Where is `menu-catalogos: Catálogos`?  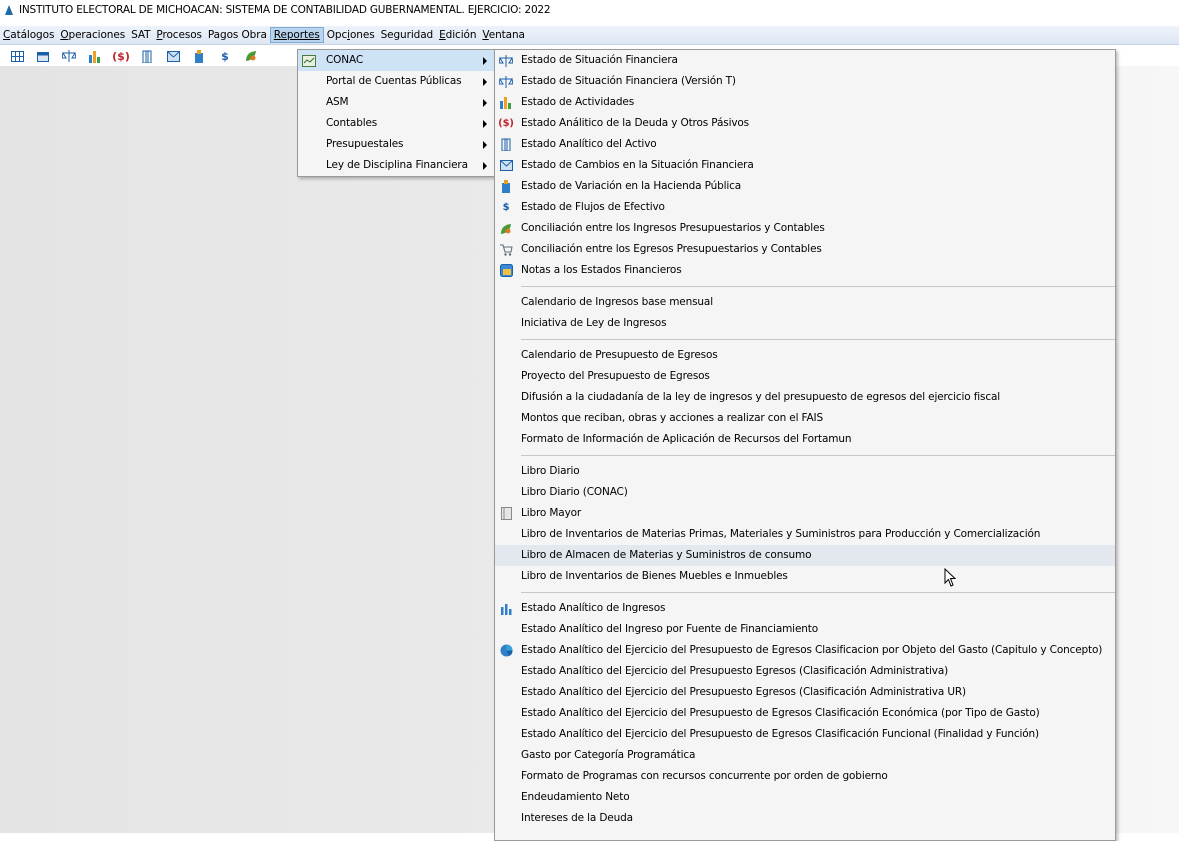
menu-catalogos: Catálogos is located at coordinates (28, 35).